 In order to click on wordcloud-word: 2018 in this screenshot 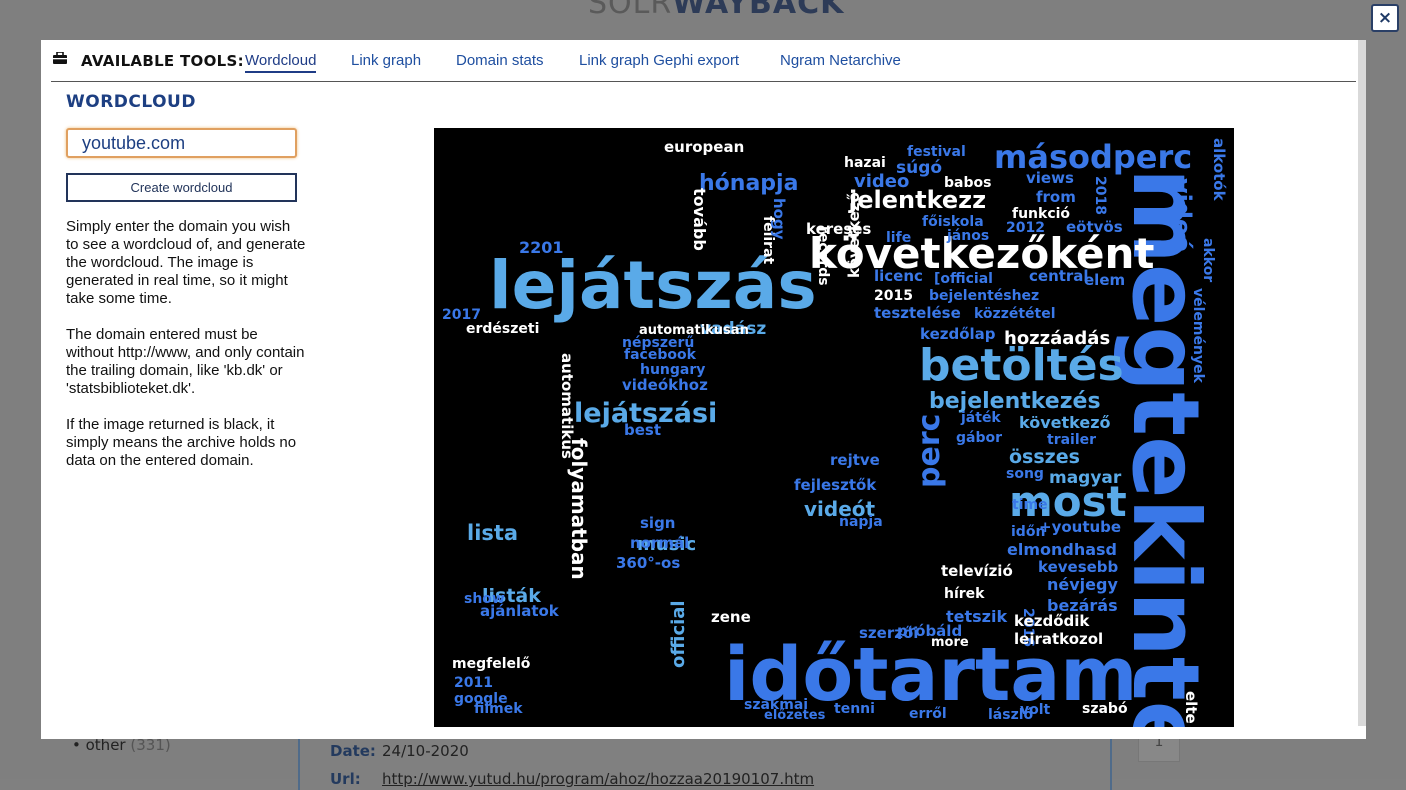, I will do `click(1100, 195)`.